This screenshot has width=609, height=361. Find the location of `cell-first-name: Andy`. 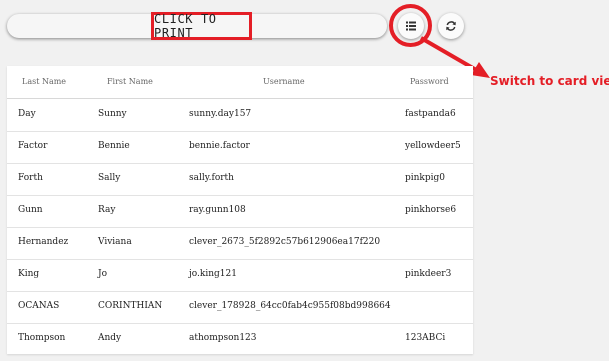

cell-first-name: Andy is located at coordinates (110, 338).